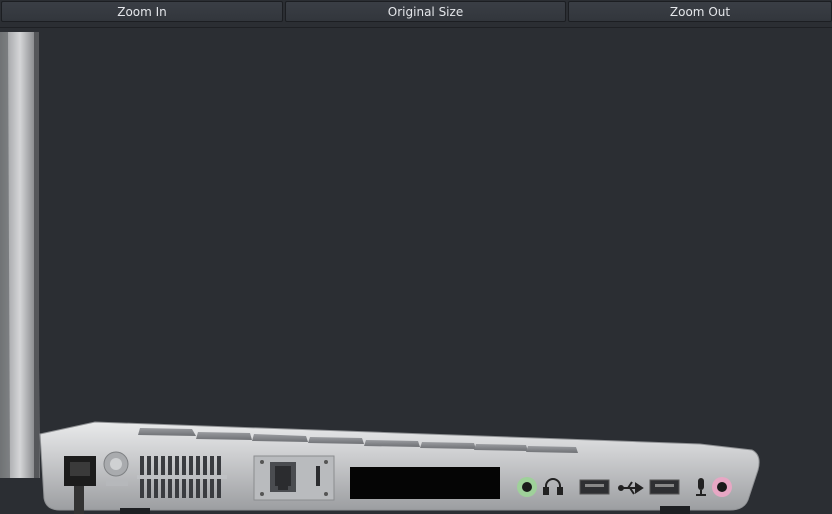  I want to click on microphone-jack, so click(722, 487).